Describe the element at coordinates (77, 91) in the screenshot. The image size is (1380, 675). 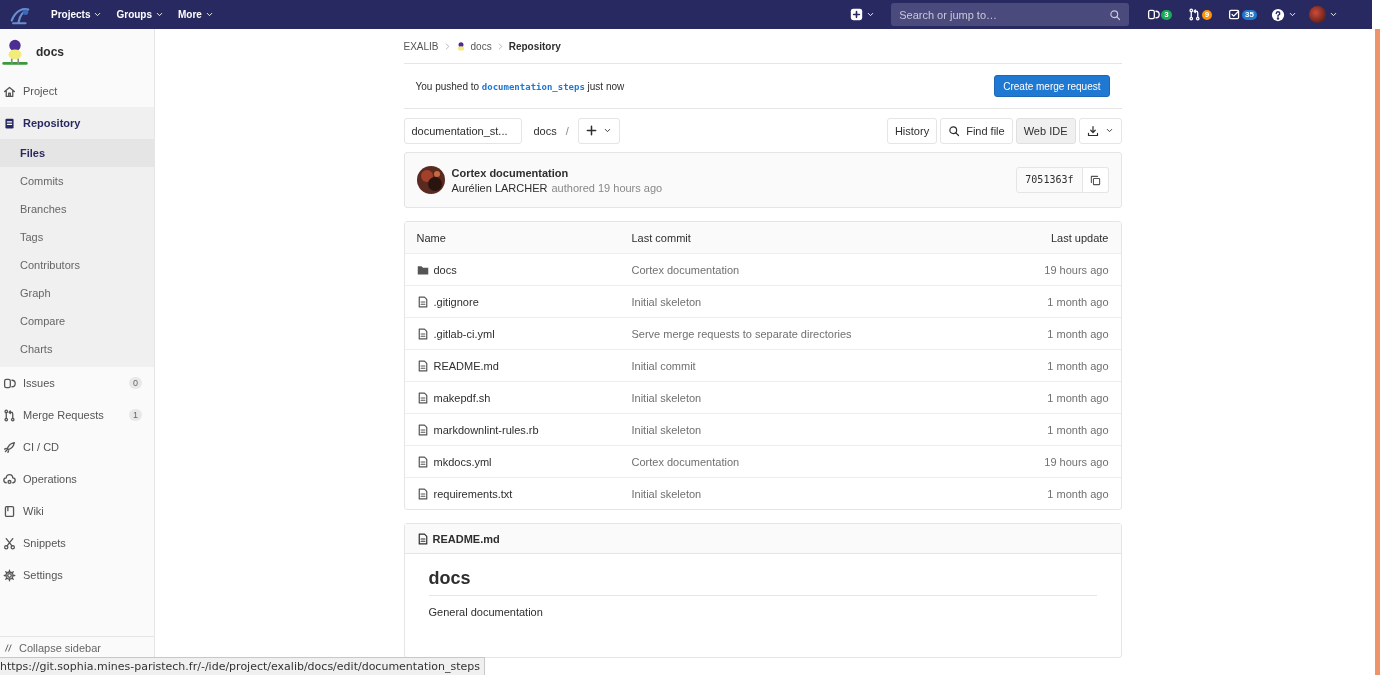
I see `sidebar-item: Project` at that location.